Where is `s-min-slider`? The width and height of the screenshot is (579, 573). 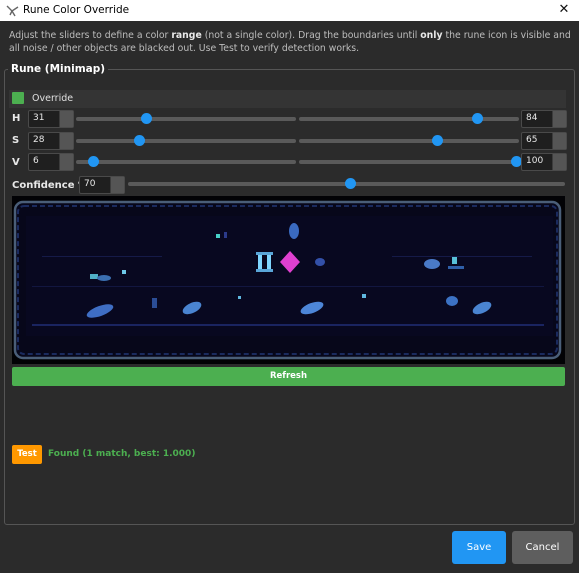
s-min-slider is located at coordinates (186, 140).